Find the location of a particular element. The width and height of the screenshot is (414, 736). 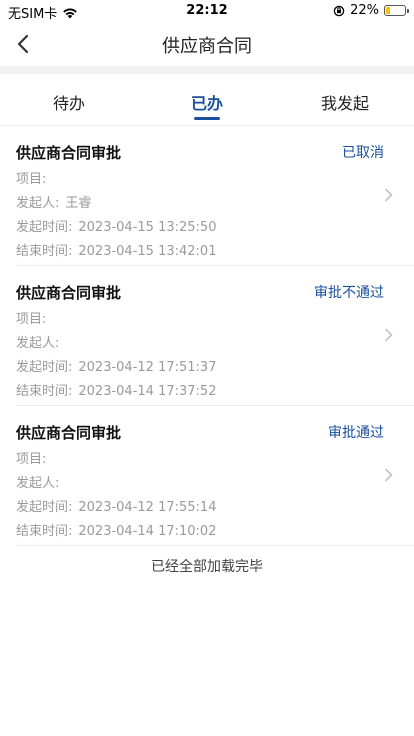

initiator-row: 发起人: 王睿 is located at coordinates (53, 201).